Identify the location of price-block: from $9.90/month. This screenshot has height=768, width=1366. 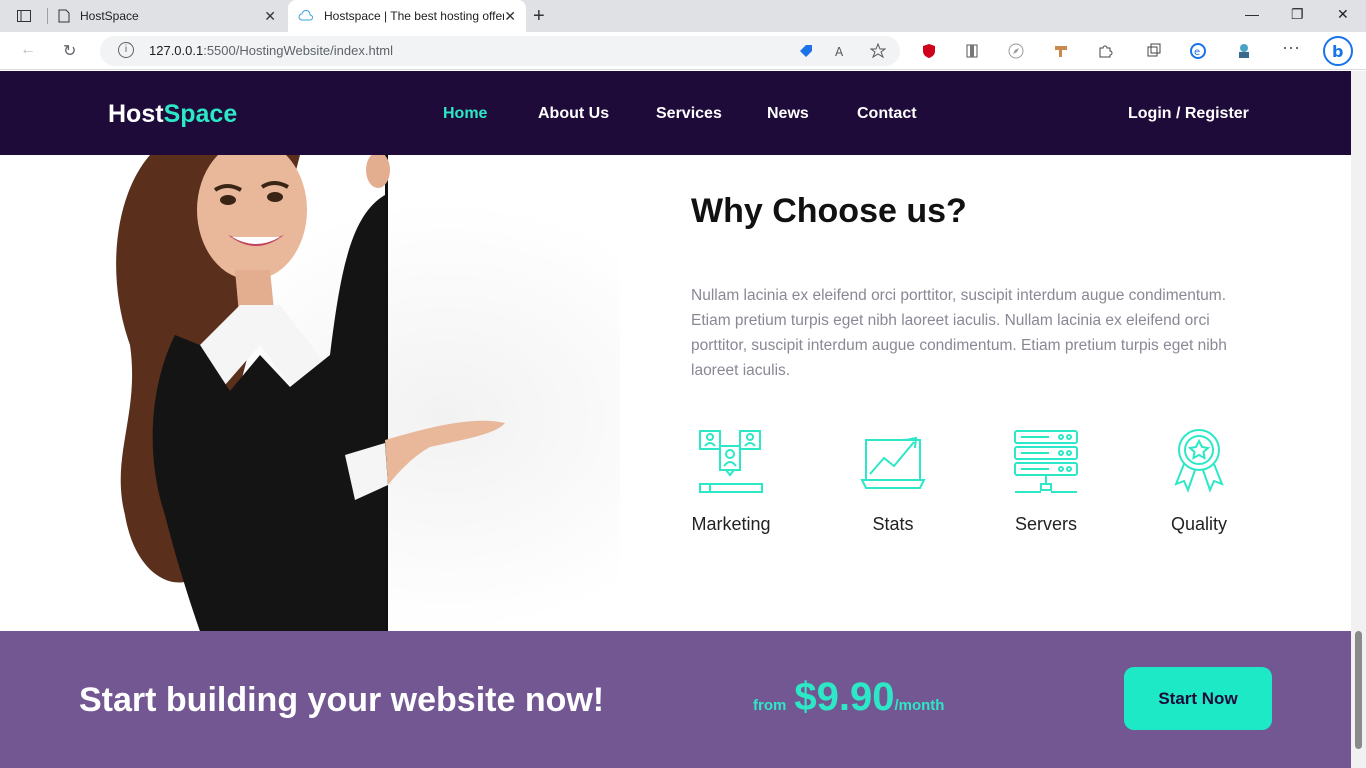
(848, 697).